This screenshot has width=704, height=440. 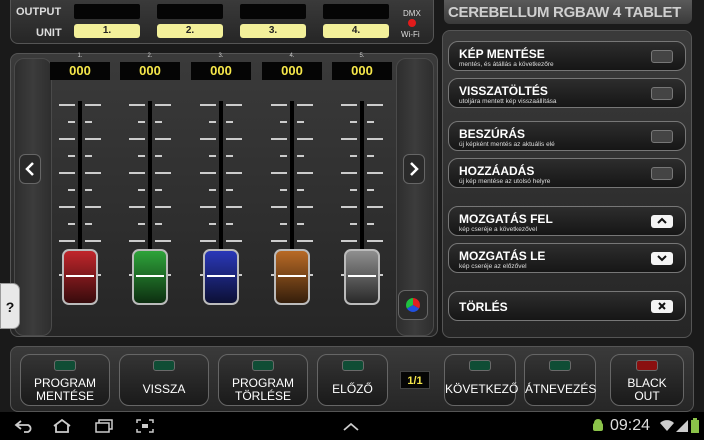 What do you see at coordinates (356, 31) in the screenshot?
I see `unit-button-4: 4.` at bounding box center [356, 31].